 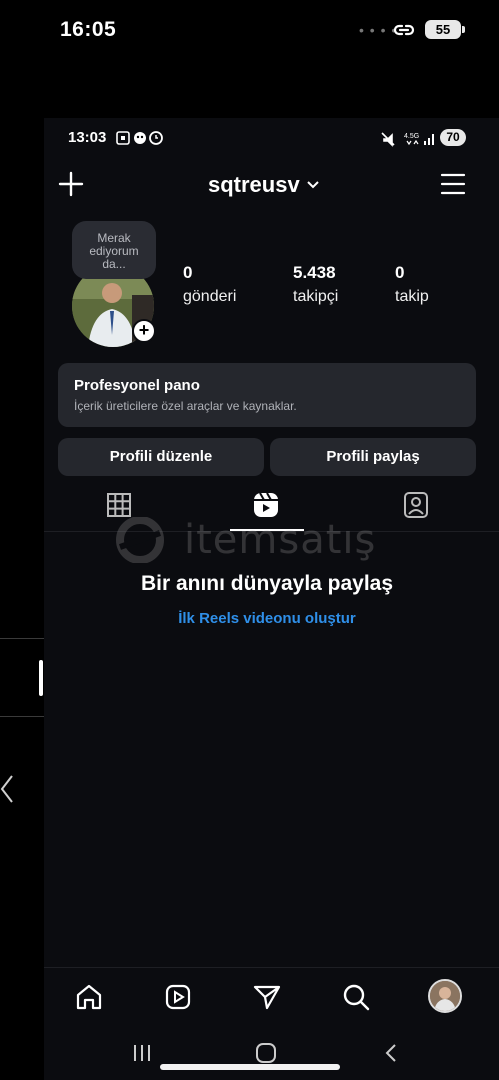 I want to click on back-icon, so click(x=392, y=1053).